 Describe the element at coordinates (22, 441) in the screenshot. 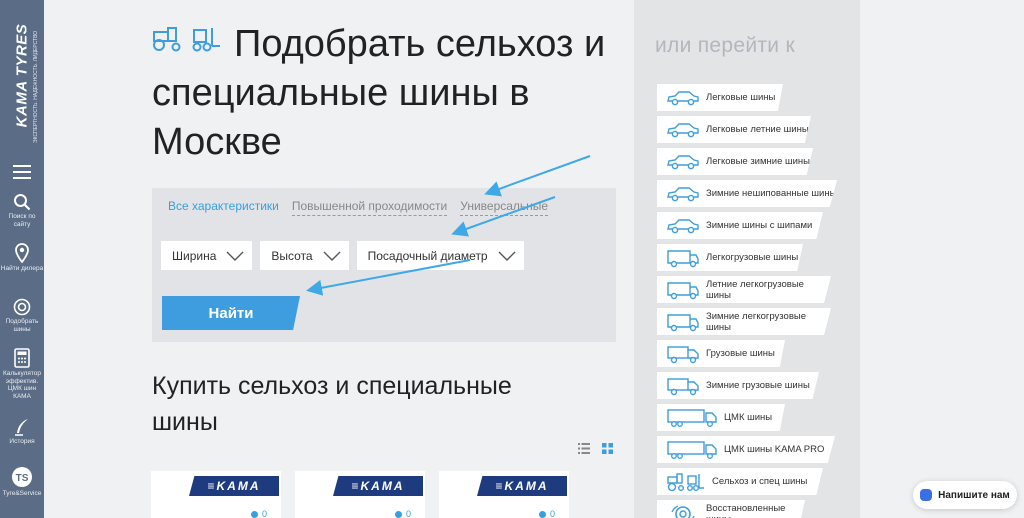

I see `sidebar-item-label: История` at that location.